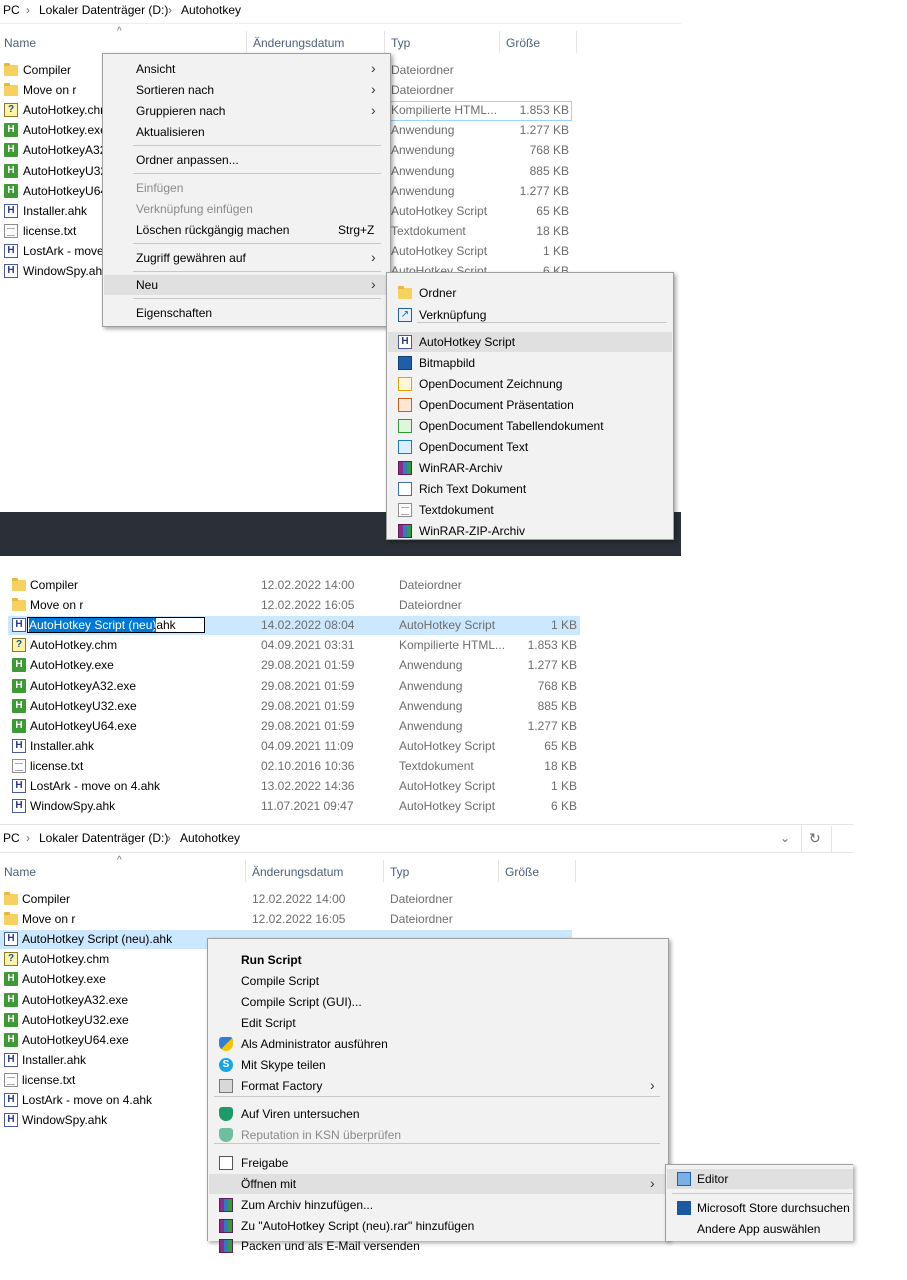 This screenshot has width=907, height=1280. Describe the element at coordinates (447, 363) in the screenshot. I see `new-item: Bitmapbild` at that location.